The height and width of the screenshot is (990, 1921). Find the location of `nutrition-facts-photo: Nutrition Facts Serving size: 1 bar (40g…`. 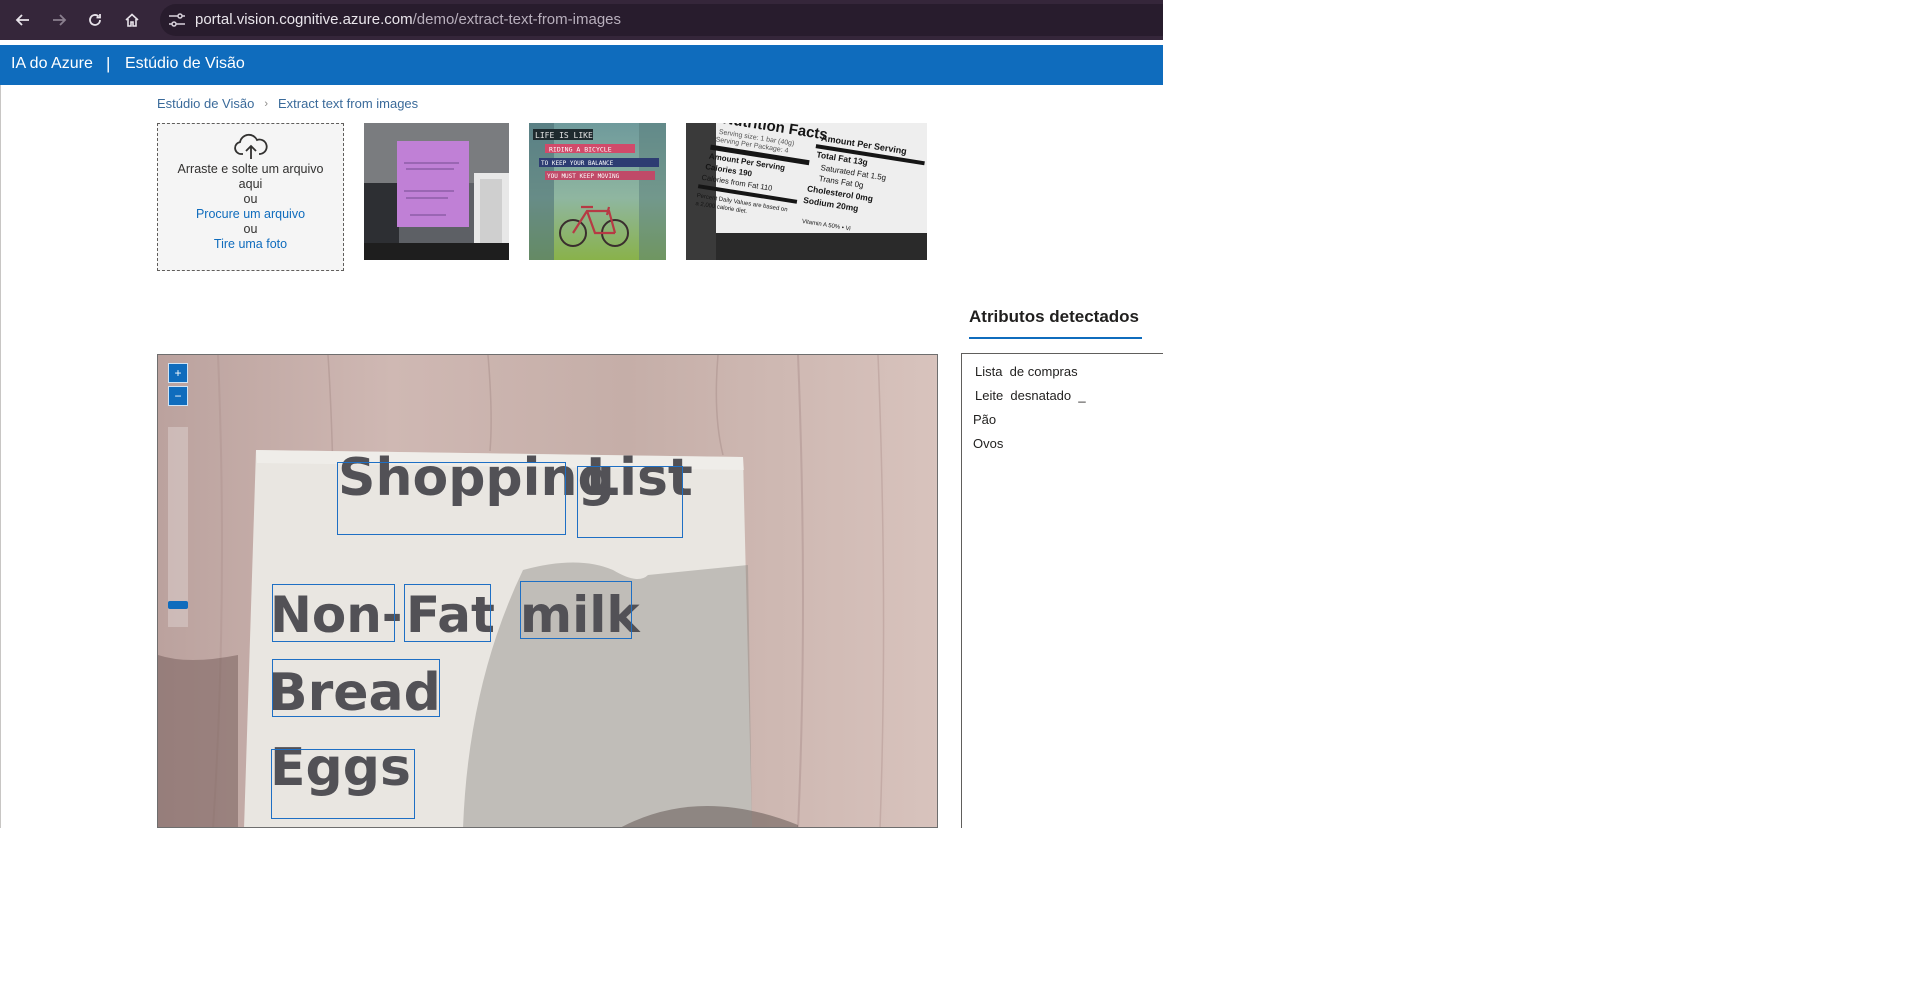

nutrition-facts-photo: Nutrition Facts Serving size: 1 bar (40g… is located at coordinates (806, 191).